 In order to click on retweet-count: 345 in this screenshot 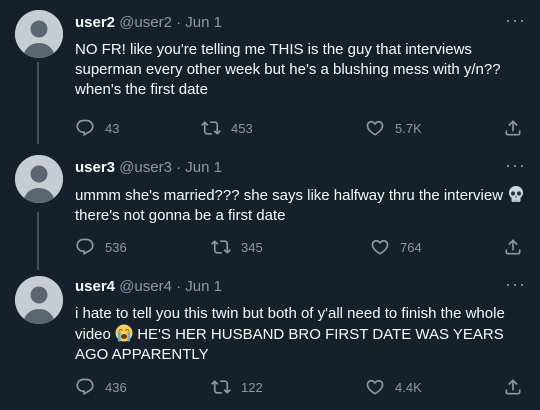, I will do `click(252, 247)`.